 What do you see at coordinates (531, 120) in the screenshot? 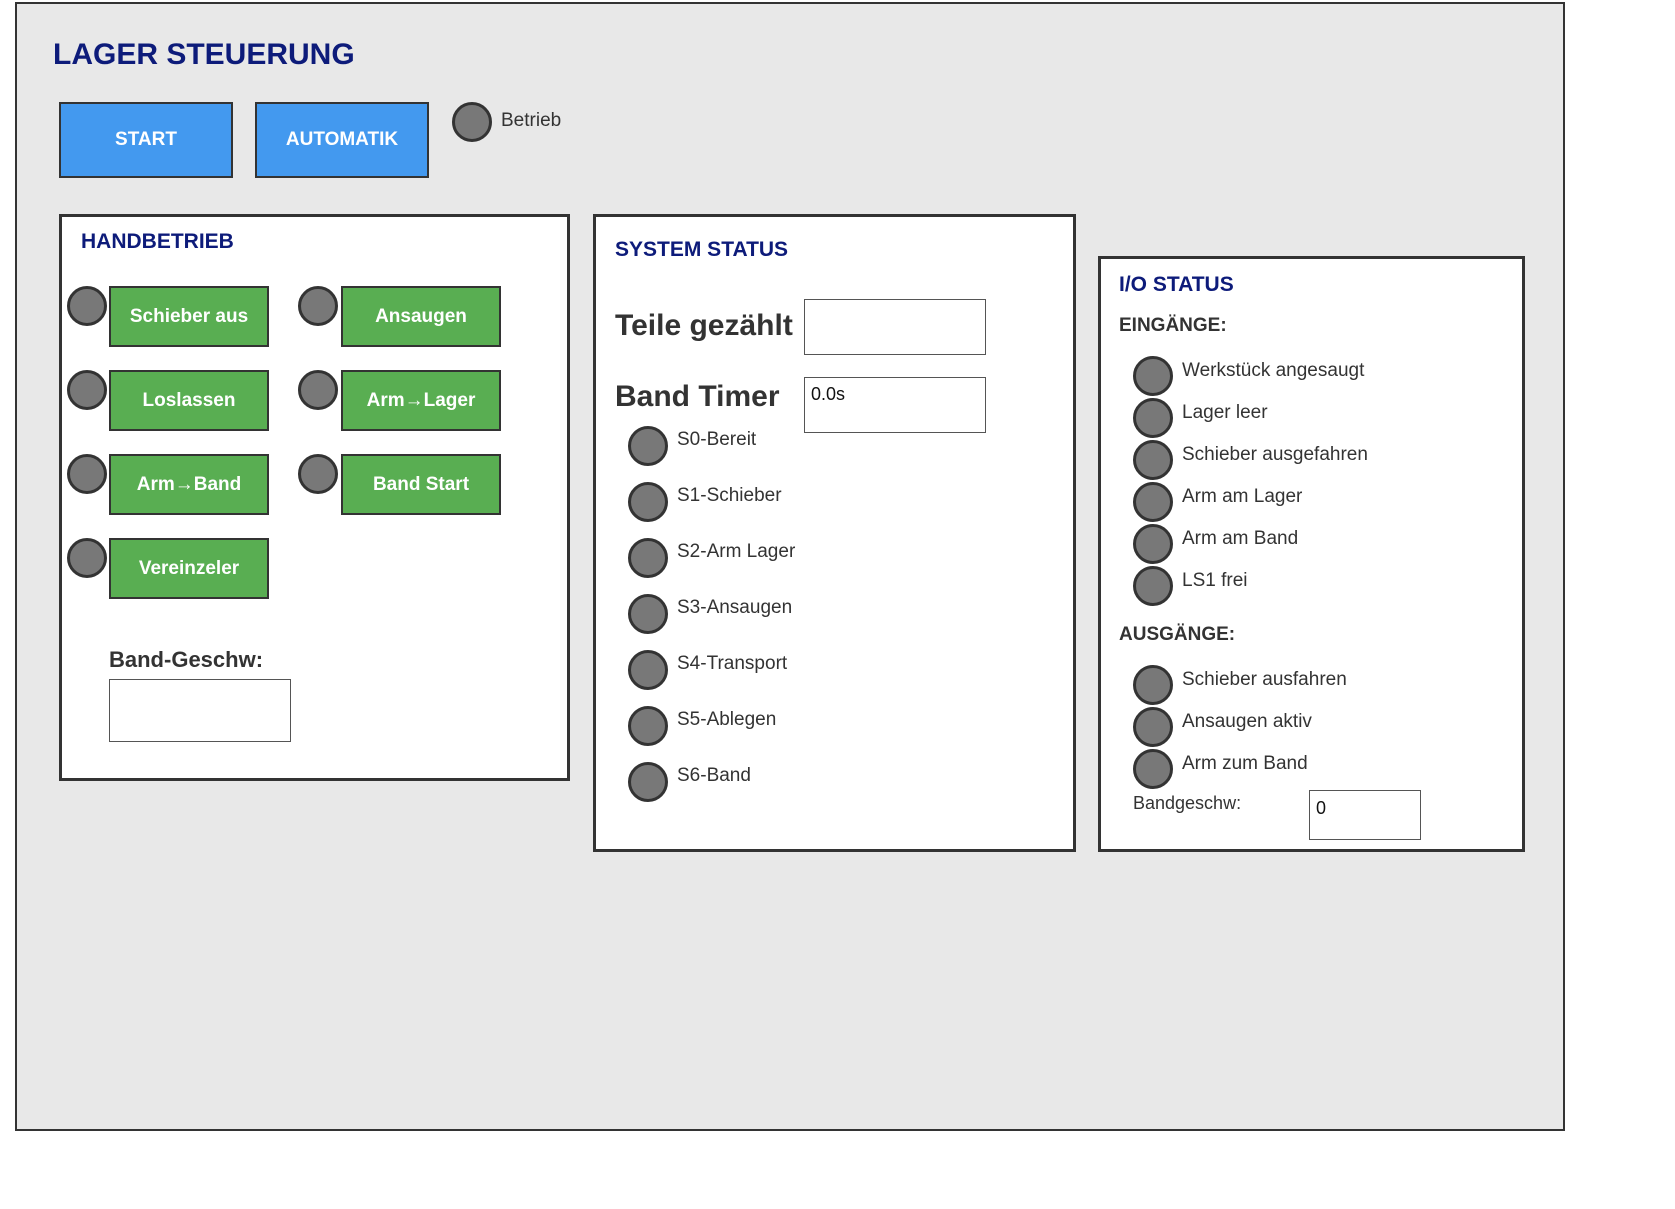
I see `betrieb-label: Betrieb` at bounding box center [531, 120].